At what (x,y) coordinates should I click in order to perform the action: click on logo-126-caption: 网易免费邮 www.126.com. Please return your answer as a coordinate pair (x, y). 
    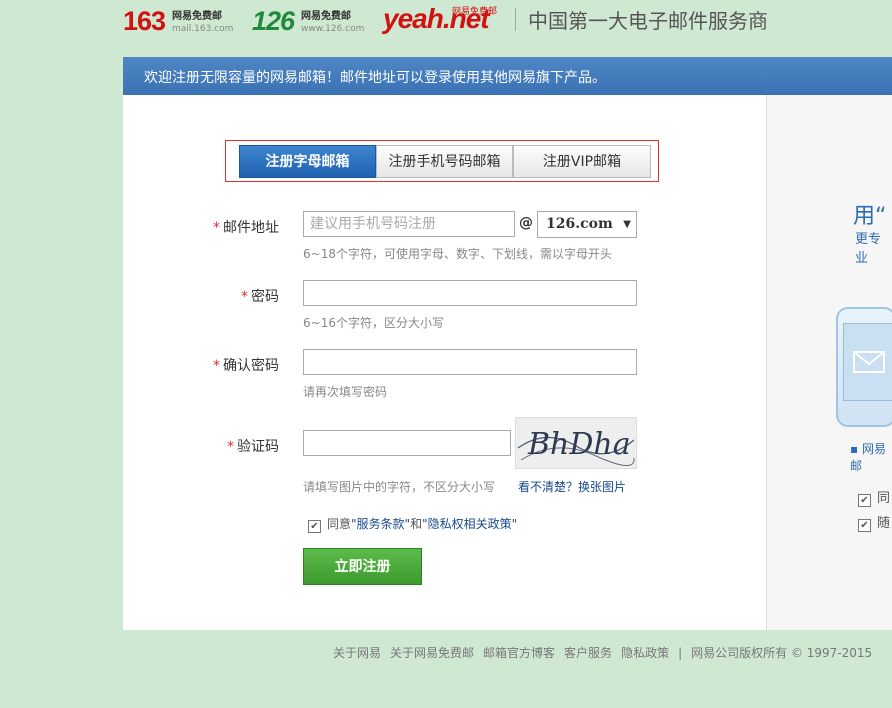
    Looking at the image, I should click on (332, 23).